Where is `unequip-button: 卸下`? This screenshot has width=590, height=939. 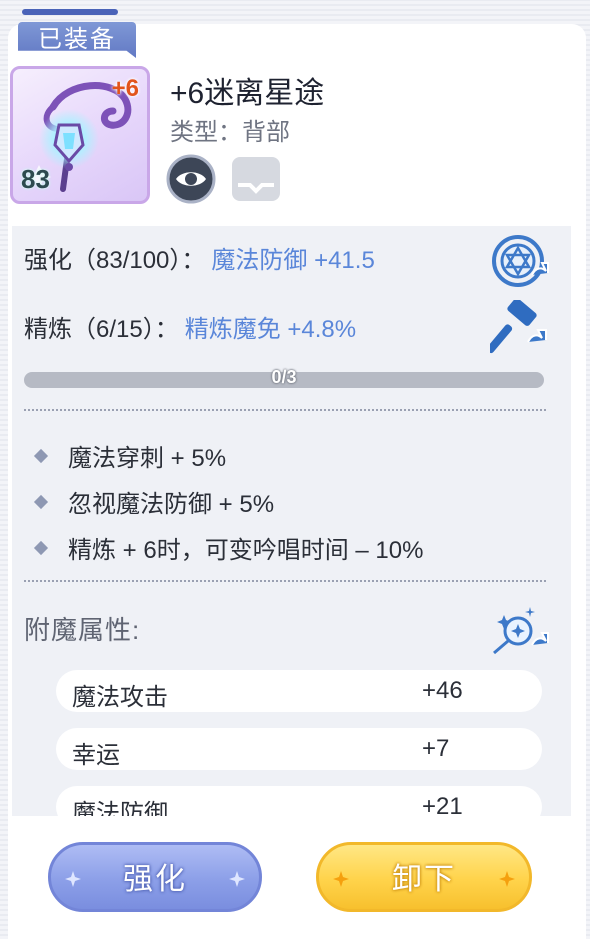 unequip-button: 卸下 is located at coordinates (424, 877).